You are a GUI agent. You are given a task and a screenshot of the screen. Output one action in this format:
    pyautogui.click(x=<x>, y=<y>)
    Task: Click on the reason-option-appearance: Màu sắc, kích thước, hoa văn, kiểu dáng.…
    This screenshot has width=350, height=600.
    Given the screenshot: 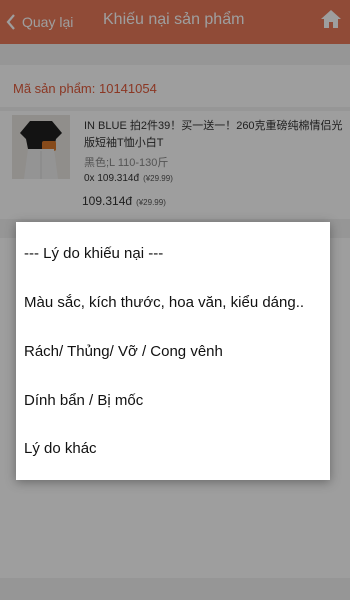 What is the action you would take?
    pyautogui.click(x=174, y=302)
    